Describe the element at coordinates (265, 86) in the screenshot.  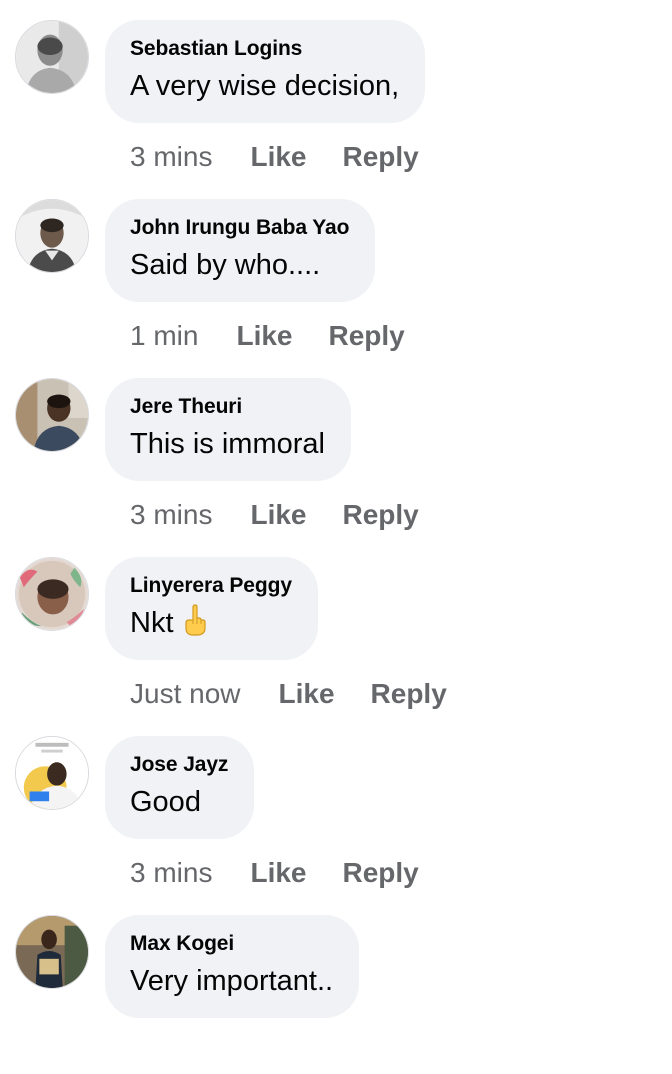
I see `comment-text: A very wise decision,` at that location.